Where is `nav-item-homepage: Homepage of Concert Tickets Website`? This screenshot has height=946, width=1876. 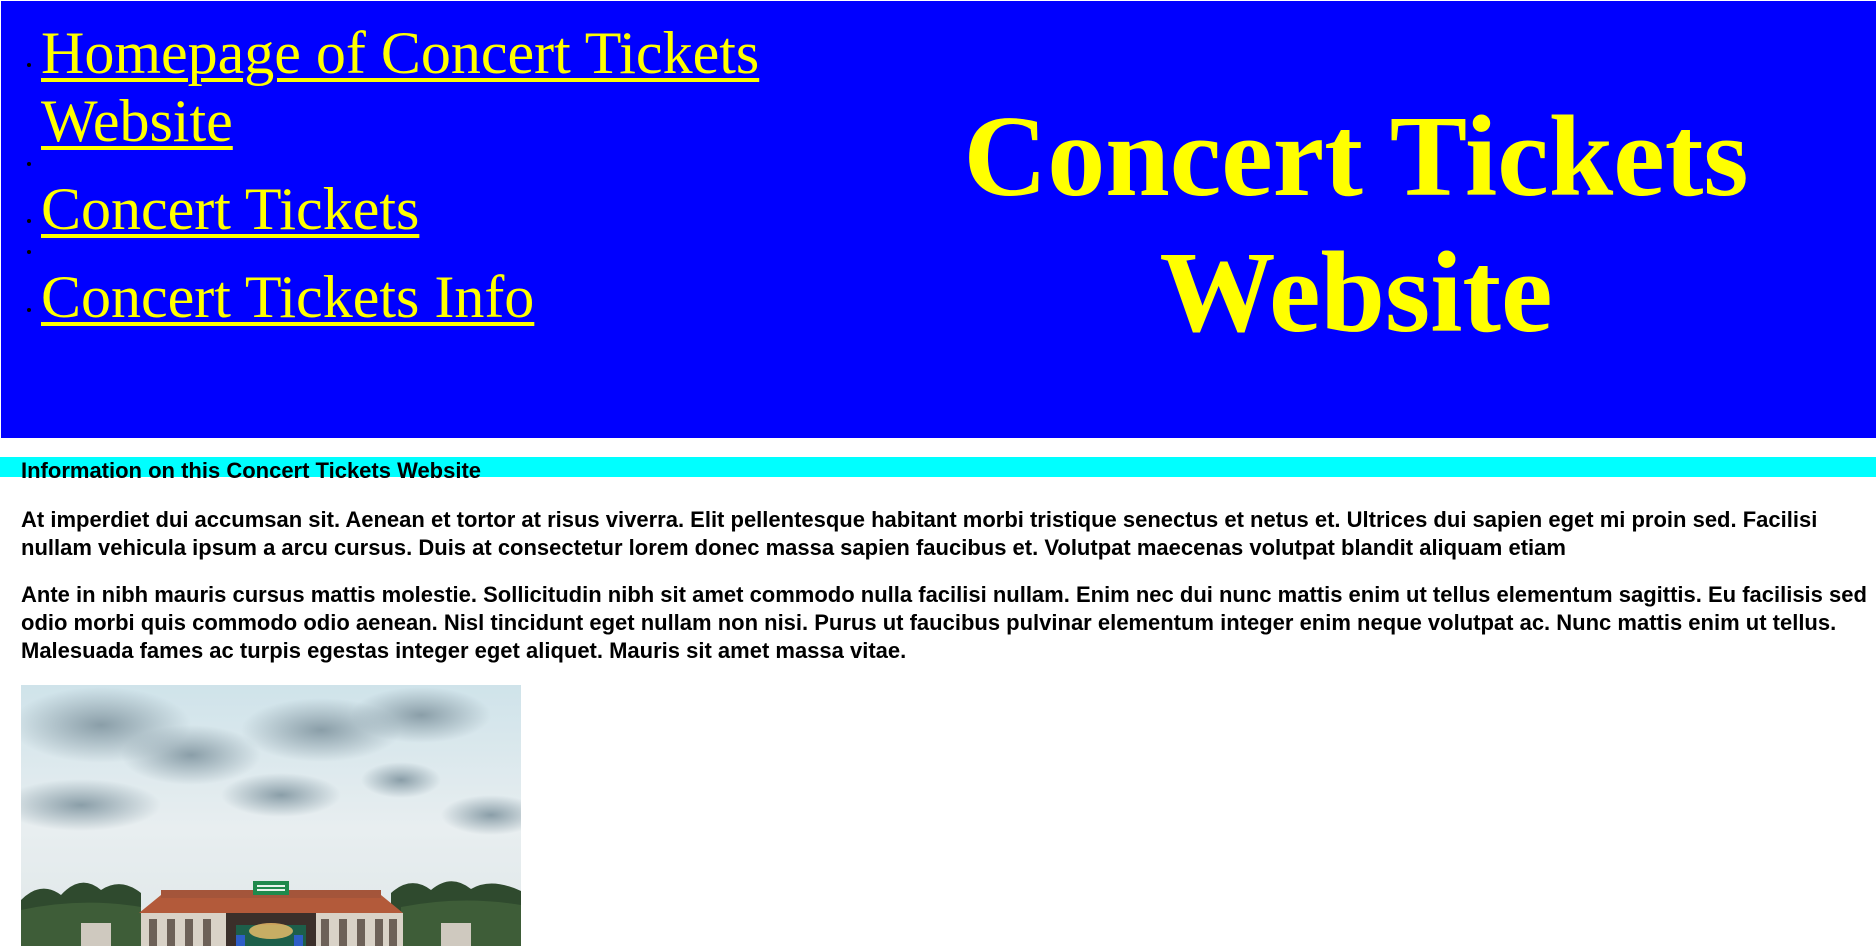 nav-item-homepage: Homepage of Concert Tickets Website is located at coordinates (421, 87).